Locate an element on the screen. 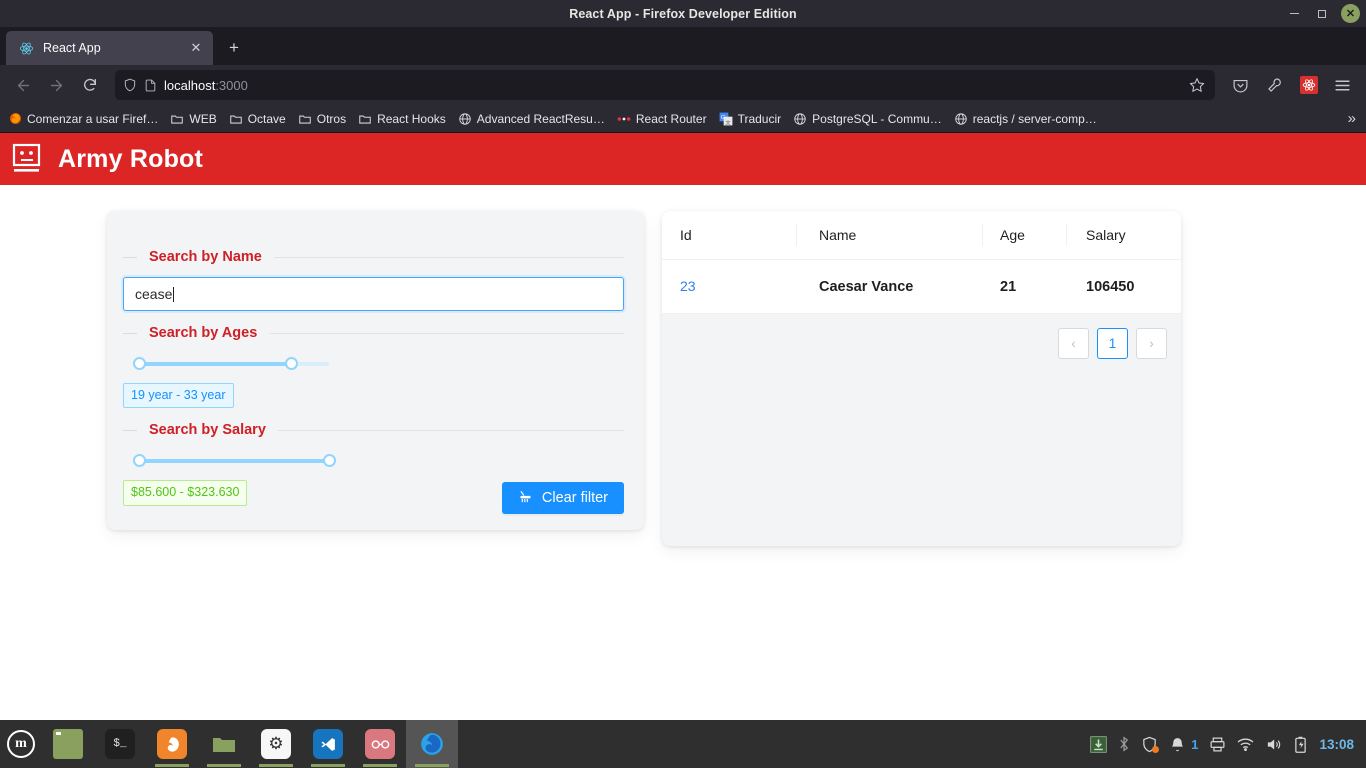  shield-icon is located at coordinates (130, 85).